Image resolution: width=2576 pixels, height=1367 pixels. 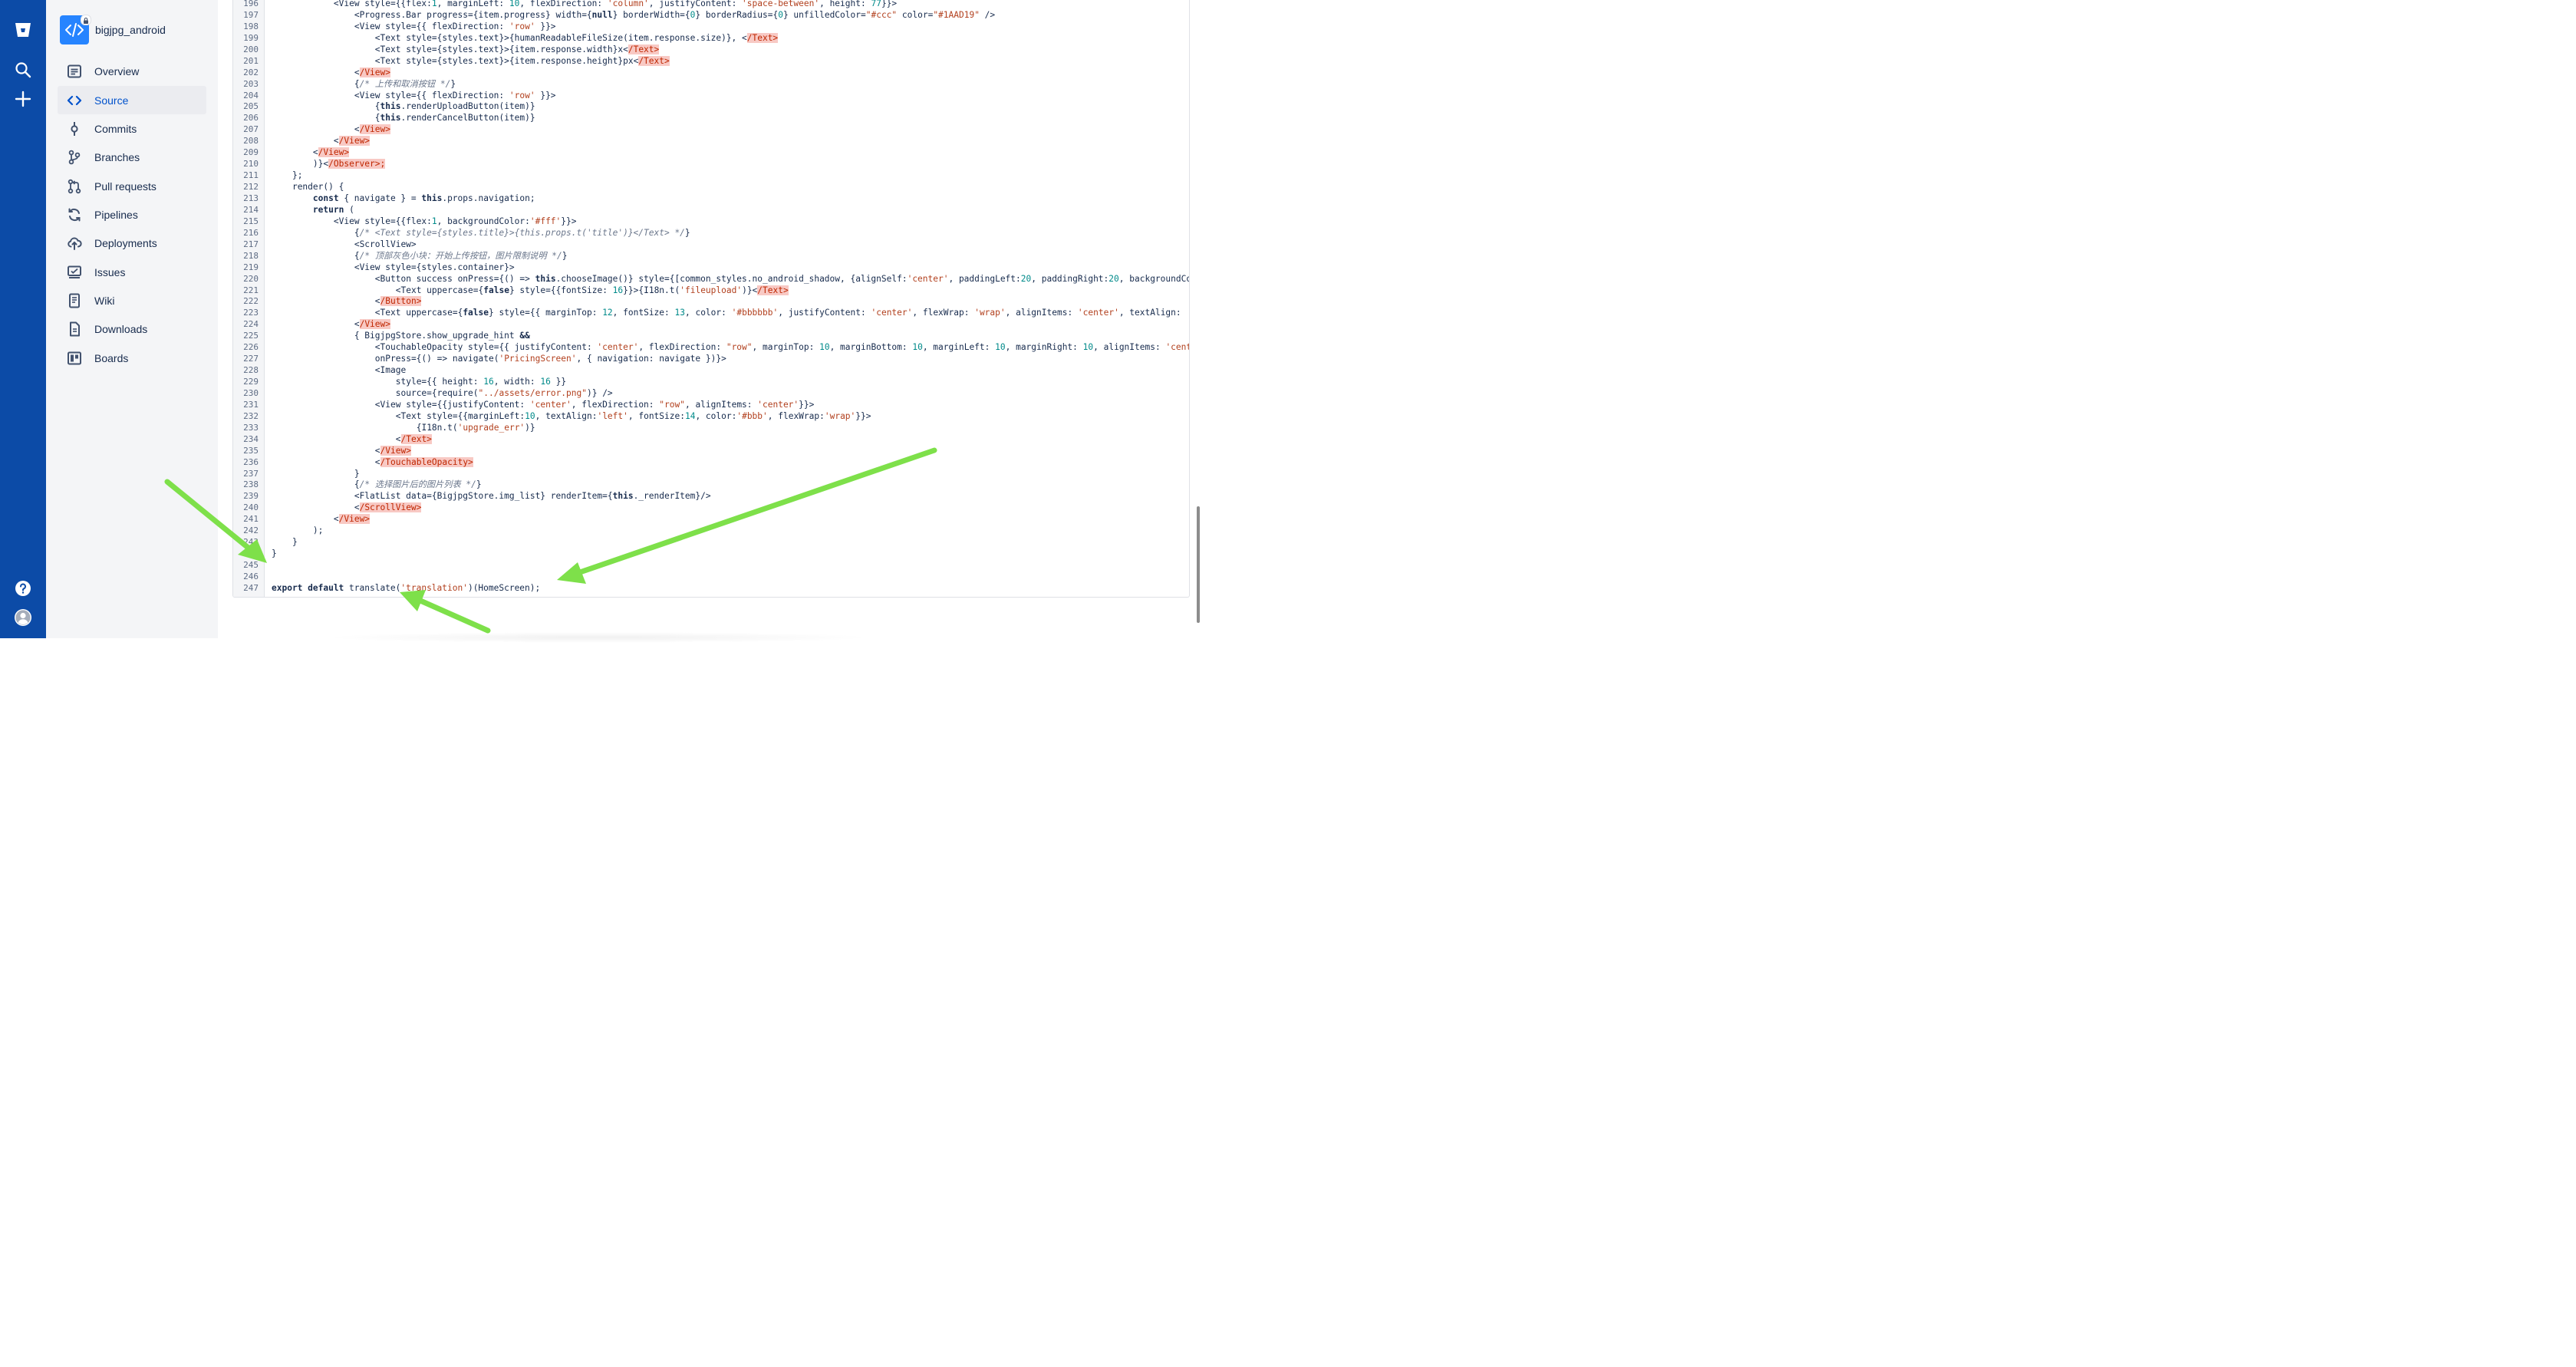 I want to click on line-number: 234, so click(x=251, y=439).